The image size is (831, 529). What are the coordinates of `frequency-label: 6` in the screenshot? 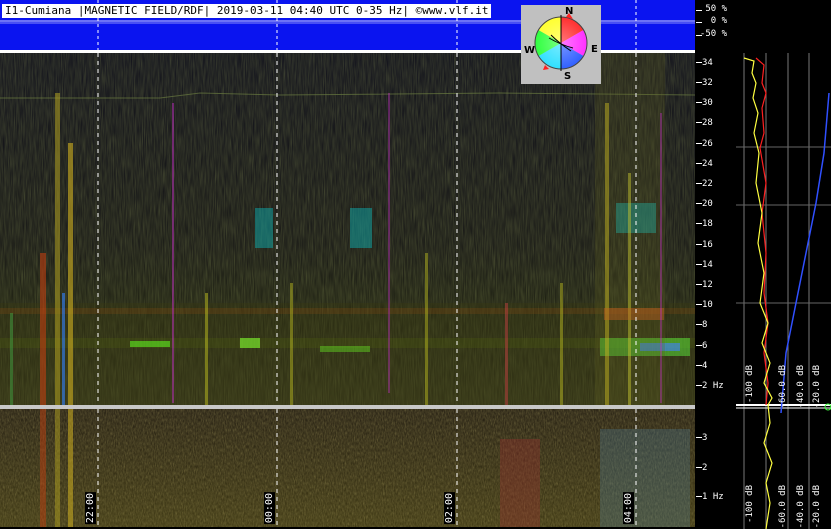 It's located at (705, 346).